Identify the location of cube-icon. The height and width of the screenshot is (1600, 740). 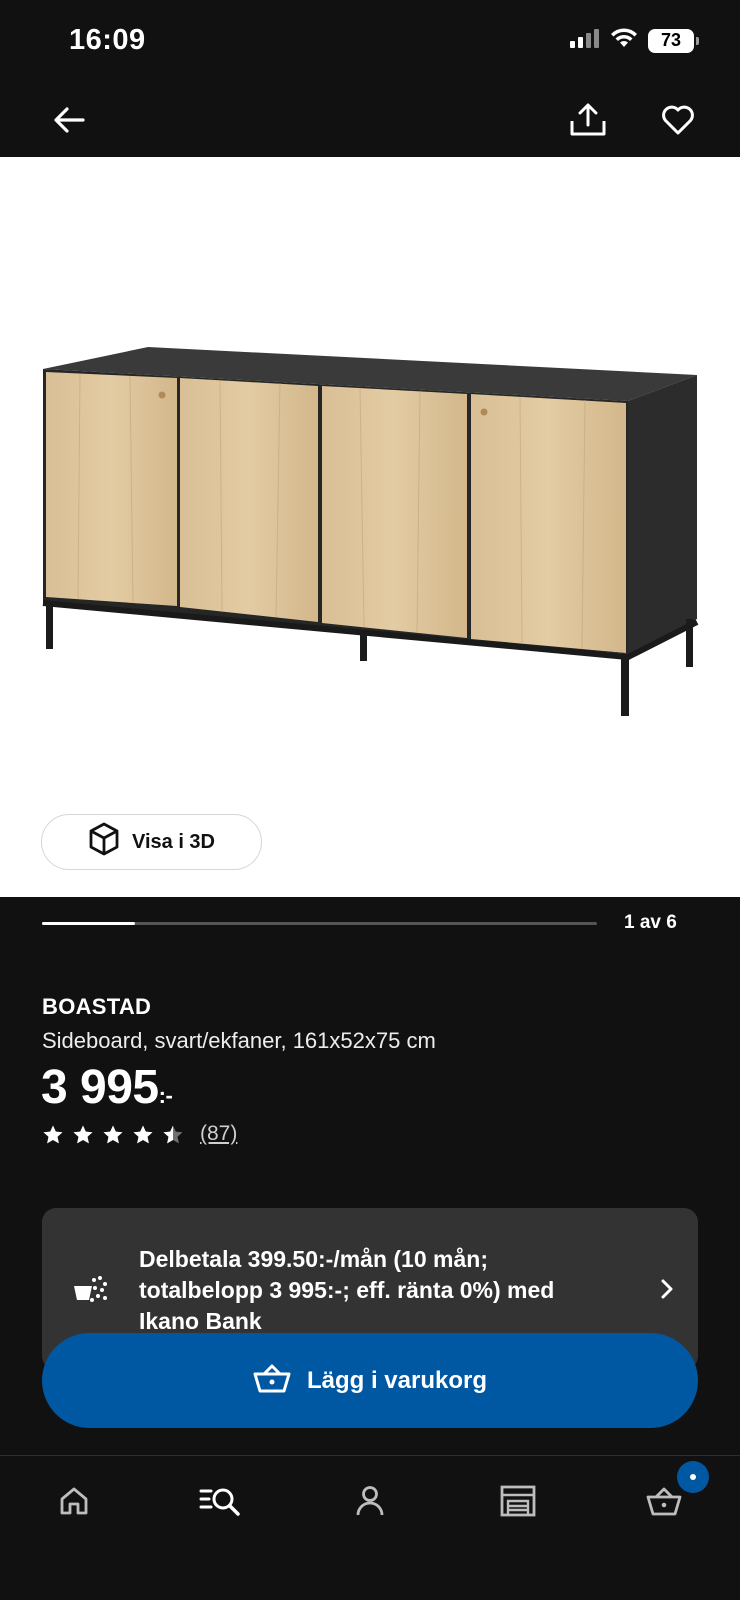
(104, 842).